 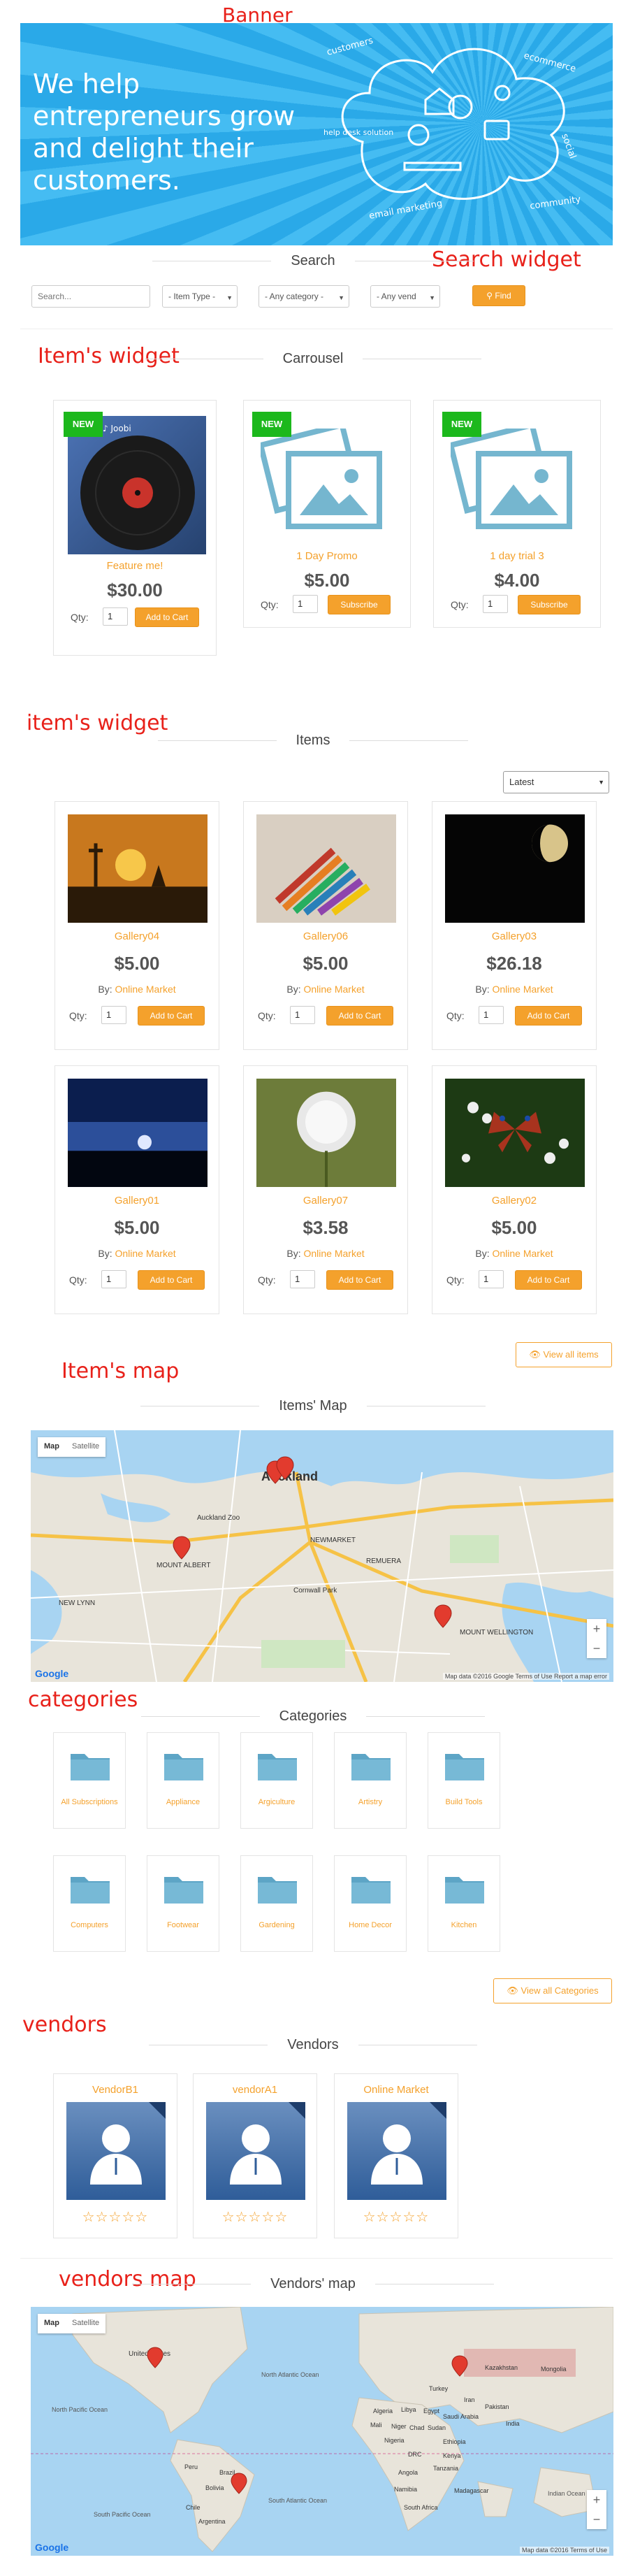 I want to click on vendor-name: VendorB1, so click(x=115, y=2090).